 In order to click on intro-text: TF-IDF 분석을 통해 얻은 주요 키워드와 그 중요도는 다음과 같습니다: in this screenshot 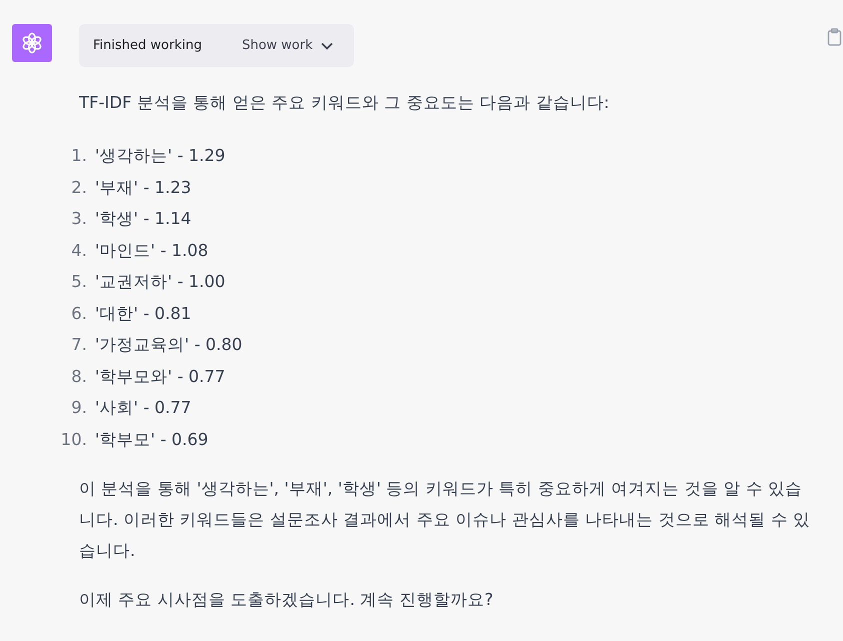, I will do `click(344, 103)`.